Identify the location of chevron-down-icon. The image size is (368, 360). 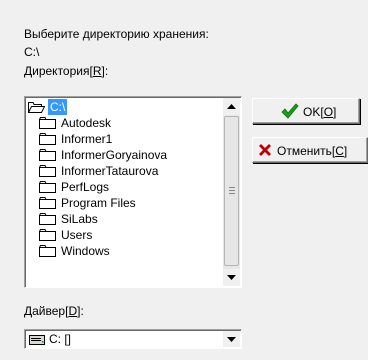
(231, 339).